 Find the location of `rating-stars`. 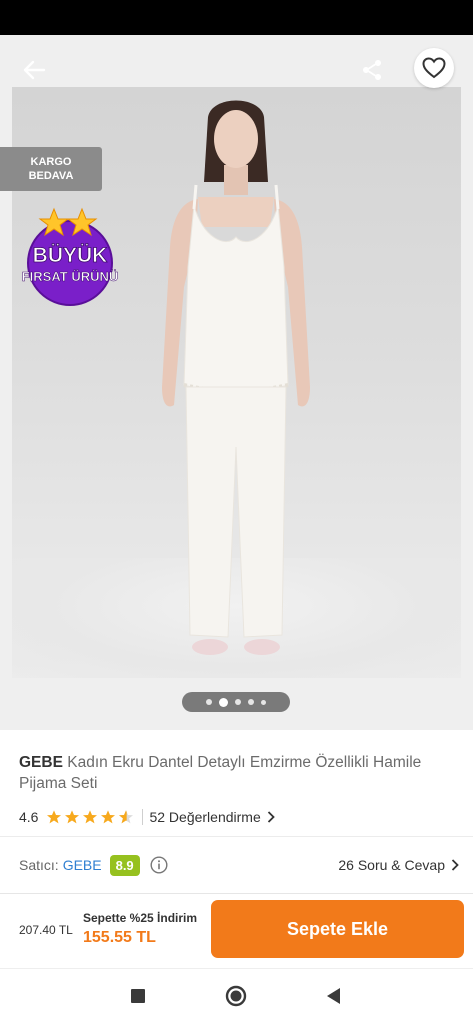

rating-stars is located at coordinates (90, 817).